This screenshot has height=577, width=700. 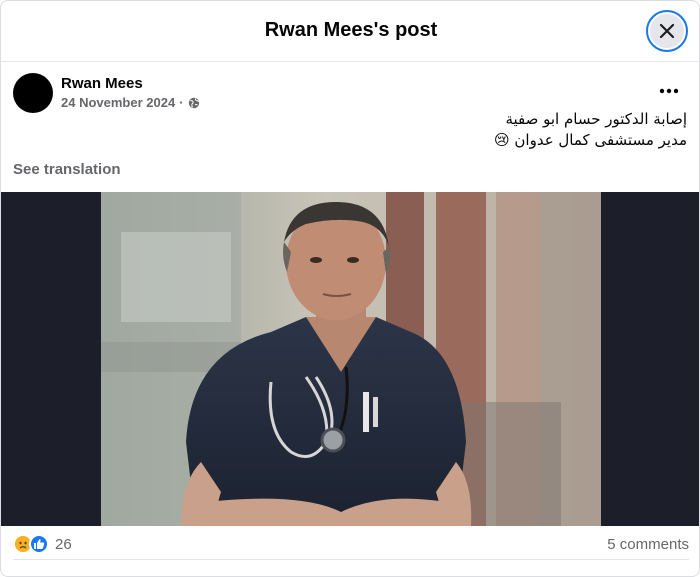 What do you see at coordinates (350, 551) in the screenshot?
I see `post-footer: 26 5 comments` at bounding box center [350, 551].